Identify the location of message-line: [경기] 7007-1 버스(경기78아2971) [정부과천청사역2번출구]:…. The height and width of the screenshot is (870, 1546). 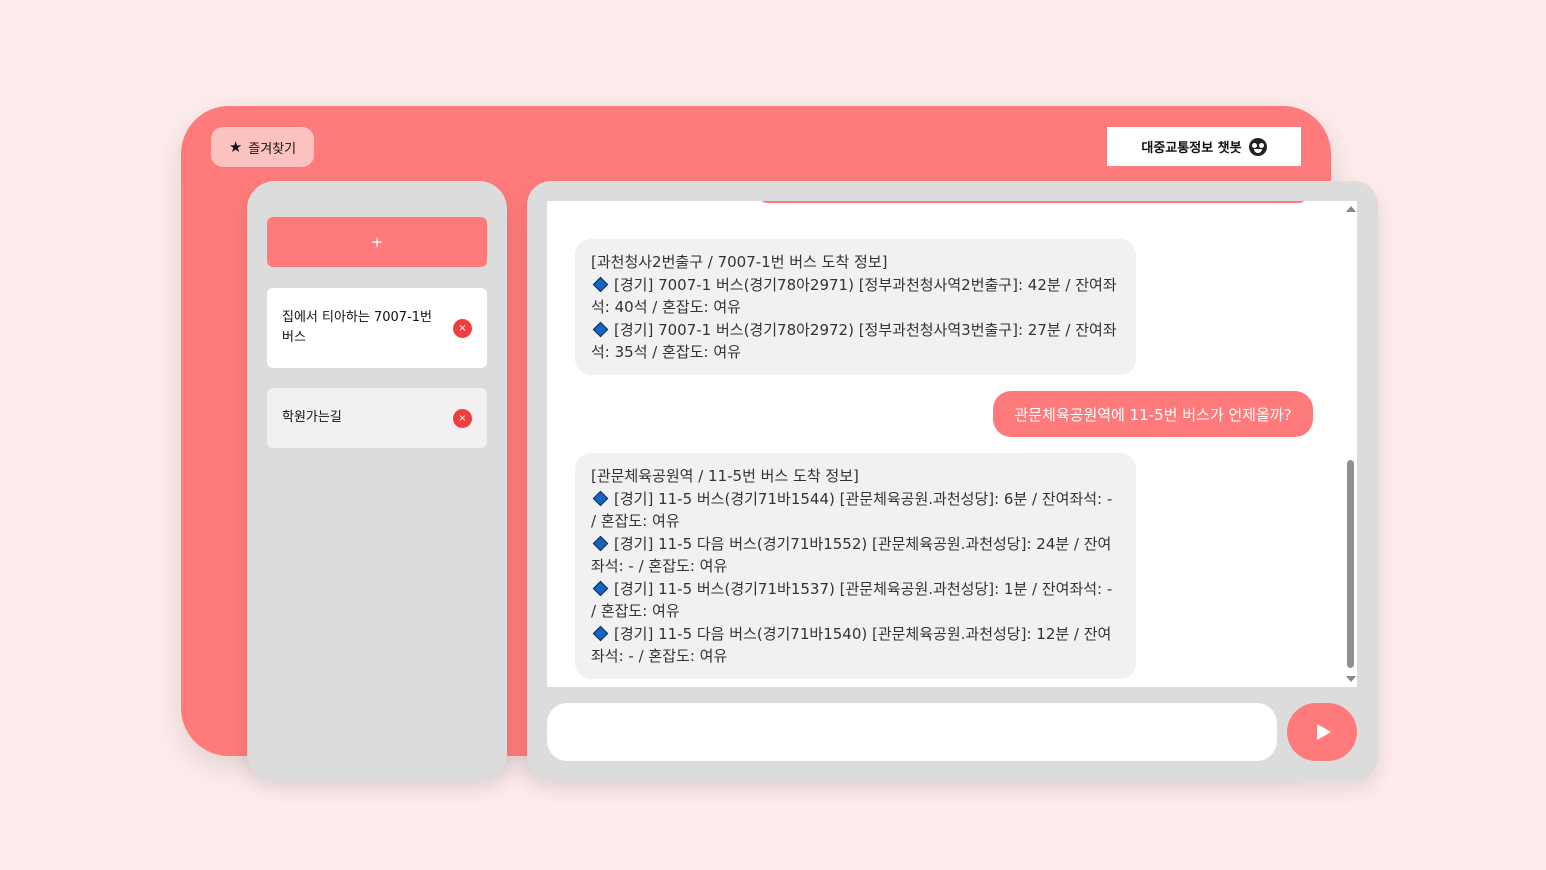
(854, 296).